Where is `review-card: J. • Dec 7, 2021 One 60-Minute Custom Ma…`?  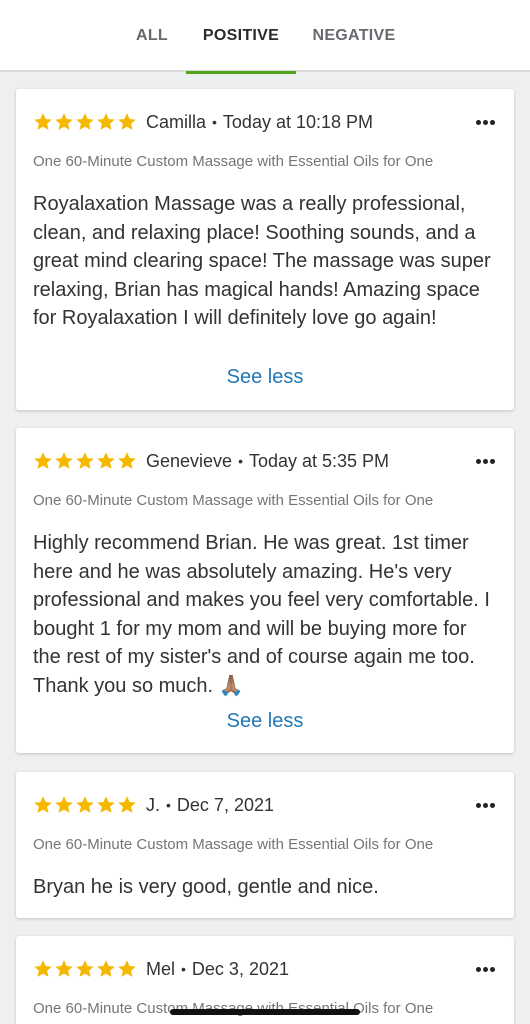 review-card: J. • Dec 7, 2021 One 60-Minute Custom Ma… is located at coordinates (265, 845).